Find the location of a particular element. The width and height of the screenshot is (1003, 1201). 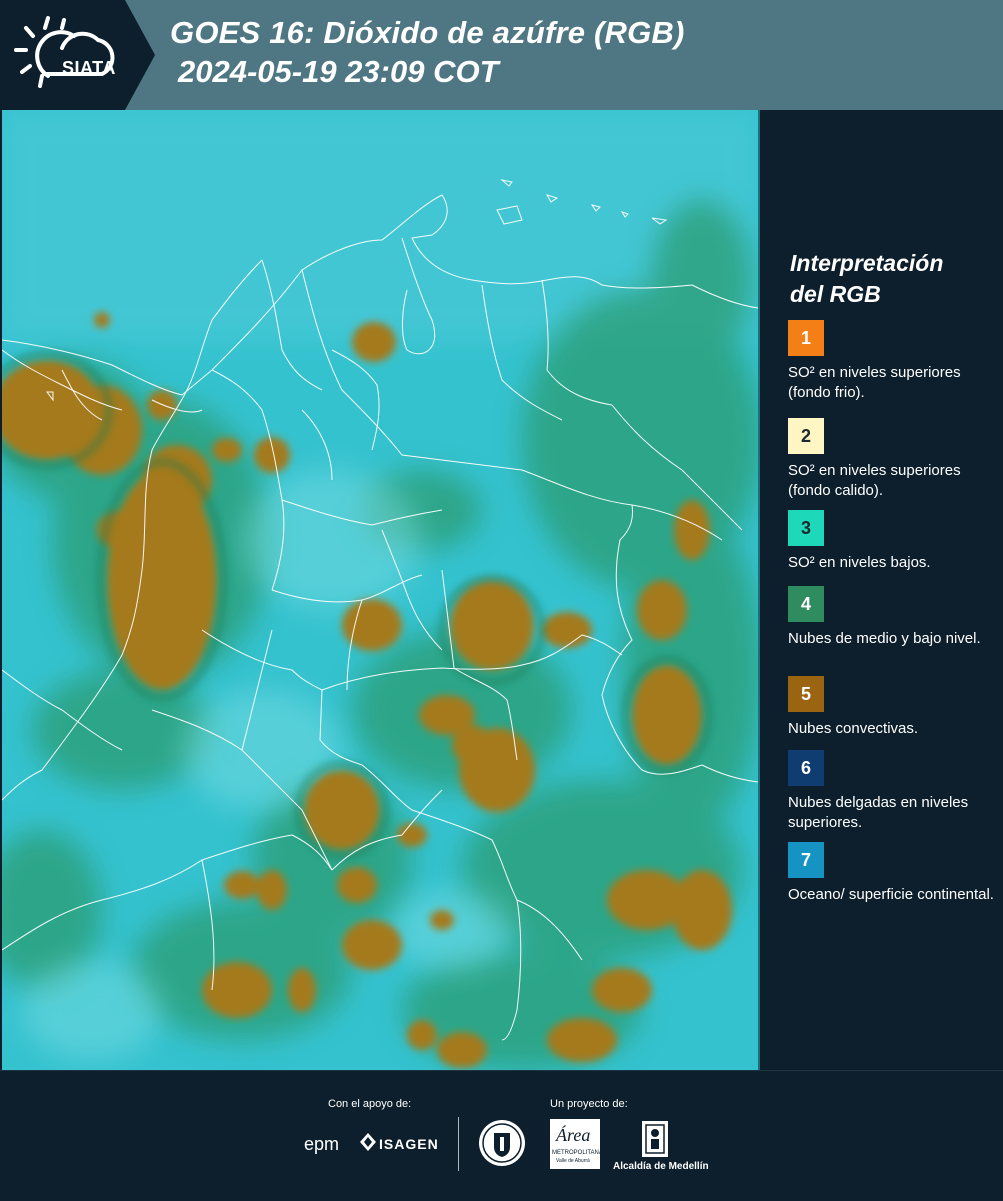

area-metropolitana-logo: Área METROPOLITANA Valle de Aburrá is located at coordinates (576, 1144).